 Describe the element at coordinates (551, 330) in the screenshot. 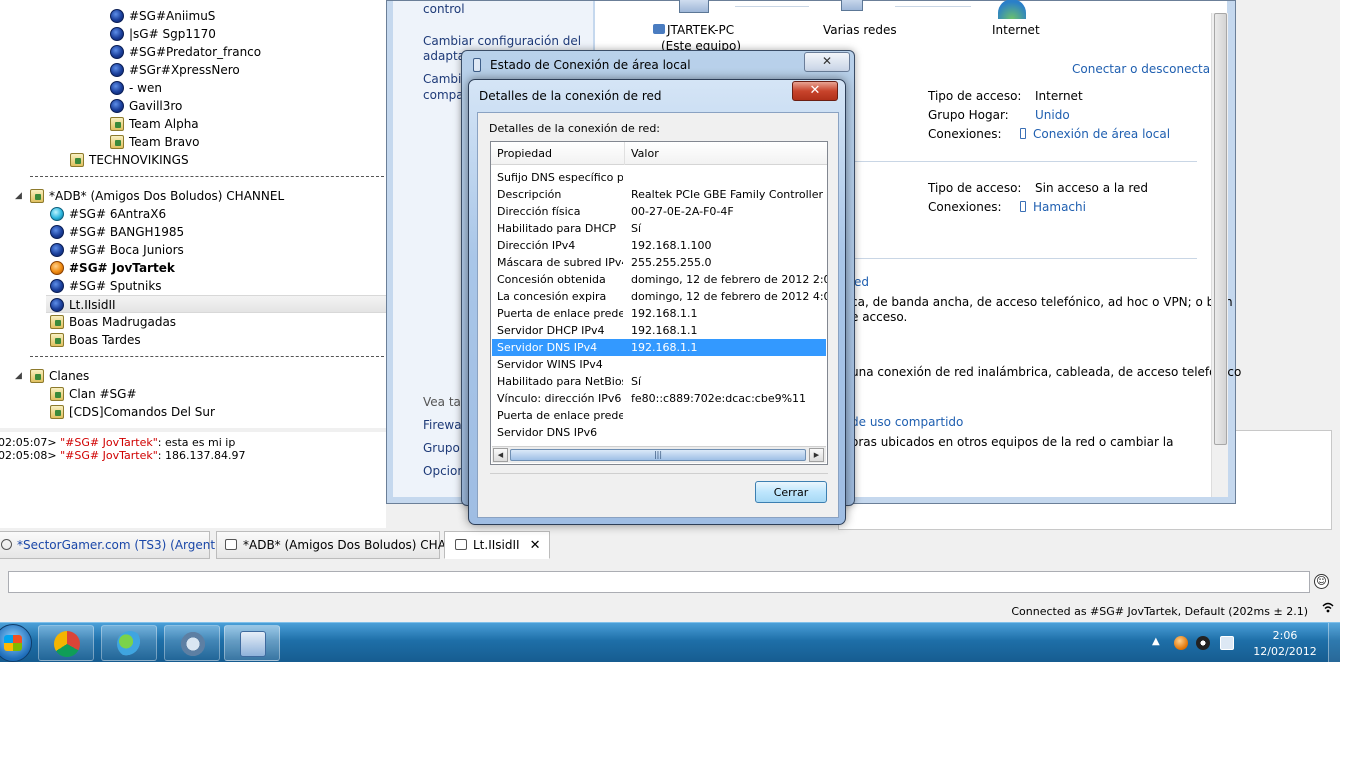

I see `property-cell: Servidor DHCP IPv4` at that location.